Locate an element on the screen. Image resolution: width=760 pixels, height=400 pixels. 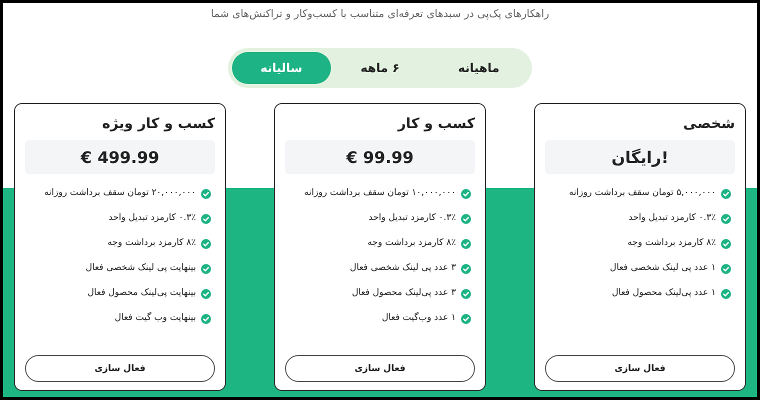
subtitle: راهکارهای پک‌پی در سبدهای تعرفه‌ای متناسب با کسب‌وکار و تراکنش‌های شما is located at coordinates (380, 15).